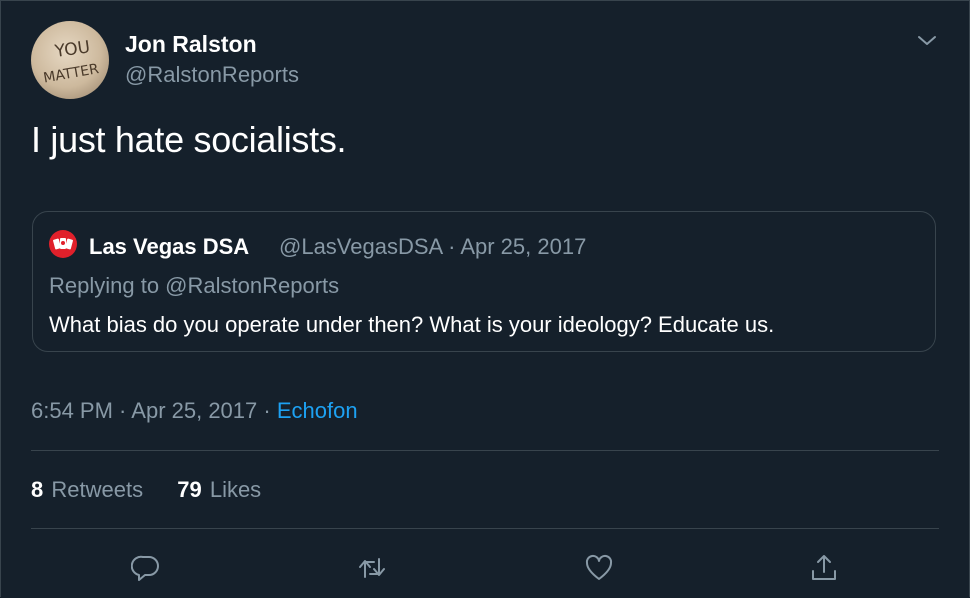  I want to click on tweet-date: Apr 25, 2017, so click(194, 410).